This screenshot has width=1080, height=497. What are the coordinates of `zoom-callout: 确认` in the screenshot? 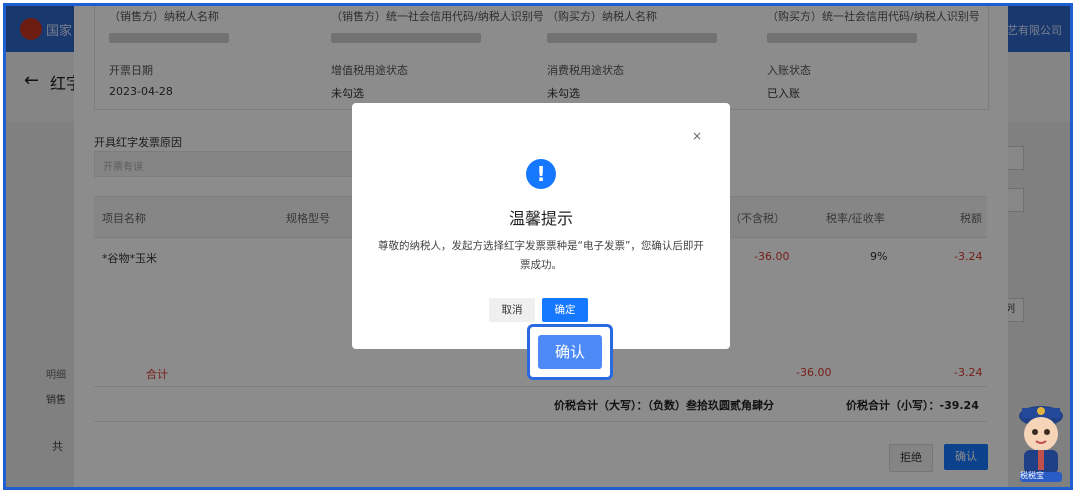 It's located at (570, 352).